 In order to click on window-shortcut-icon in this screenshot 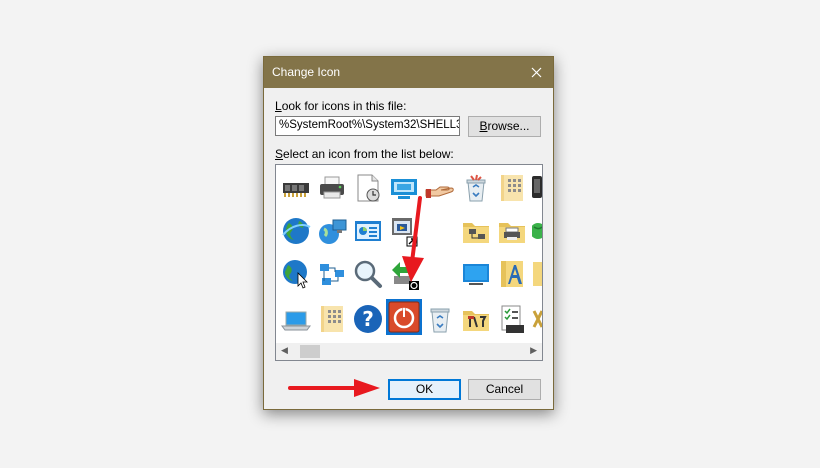, I will do `click(404, 231)`.